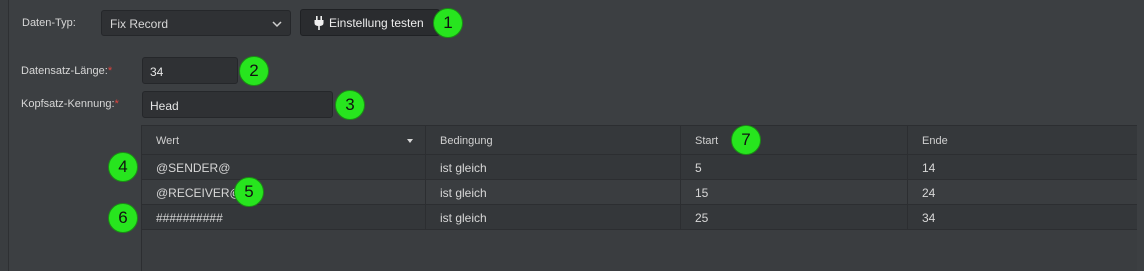 Image resolution: width=1144 pixels, height=271 pixels. I want to click on annotation-badge-4: 4, so click(123, 167).